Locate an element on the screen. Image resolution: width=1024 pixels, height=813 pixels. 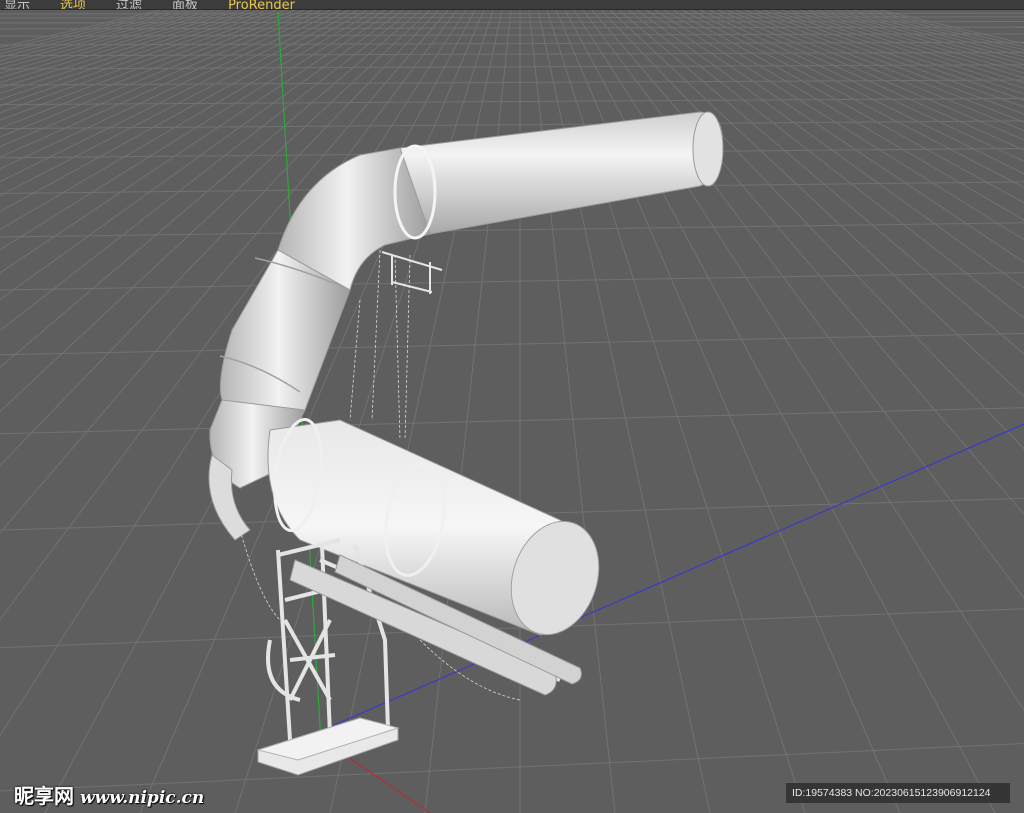
upper-pipe is located at coordinates (561, 173).